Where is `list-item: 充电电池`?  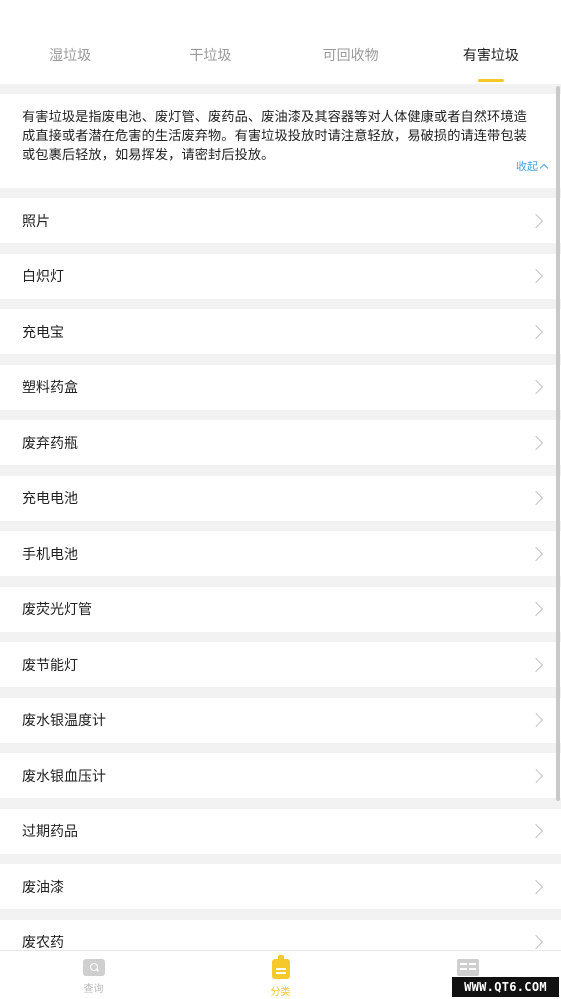 list-item: 充电电池 is located at coordinates (280, 498).